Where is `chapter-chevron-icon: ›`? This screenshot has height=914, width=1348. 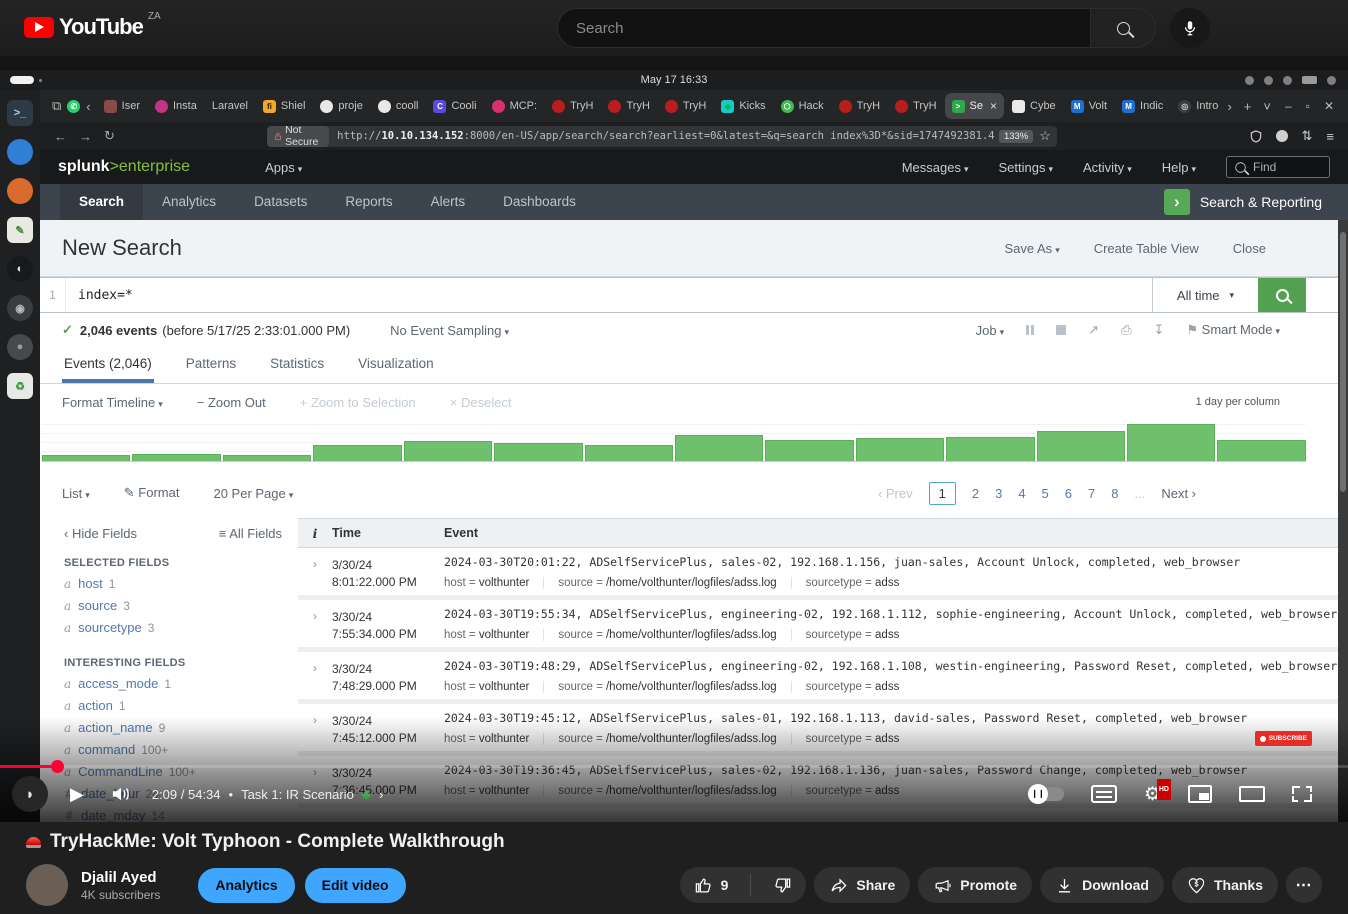 chapter-chevron-icon: › is located at coordinates (381, 794).